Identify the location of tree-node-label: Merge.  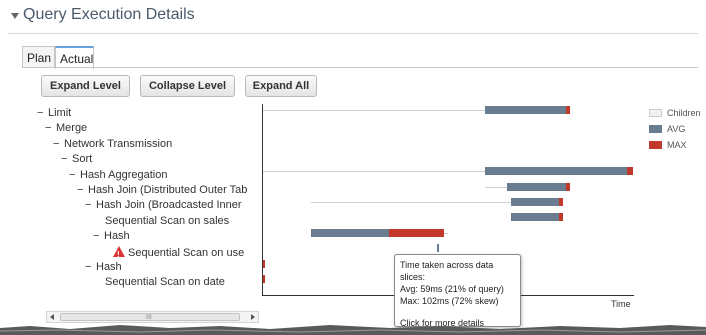
(72, 128).